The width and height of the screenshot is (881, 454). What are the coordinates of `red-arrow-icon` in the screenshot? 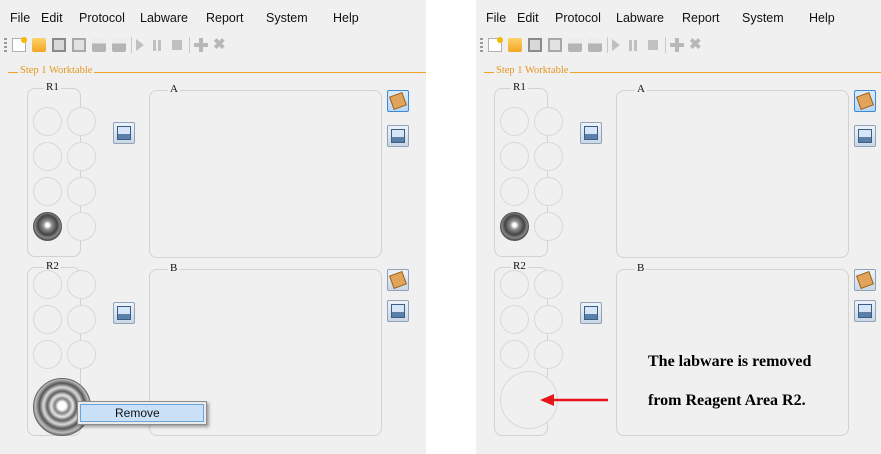 It's located at (574, 400).